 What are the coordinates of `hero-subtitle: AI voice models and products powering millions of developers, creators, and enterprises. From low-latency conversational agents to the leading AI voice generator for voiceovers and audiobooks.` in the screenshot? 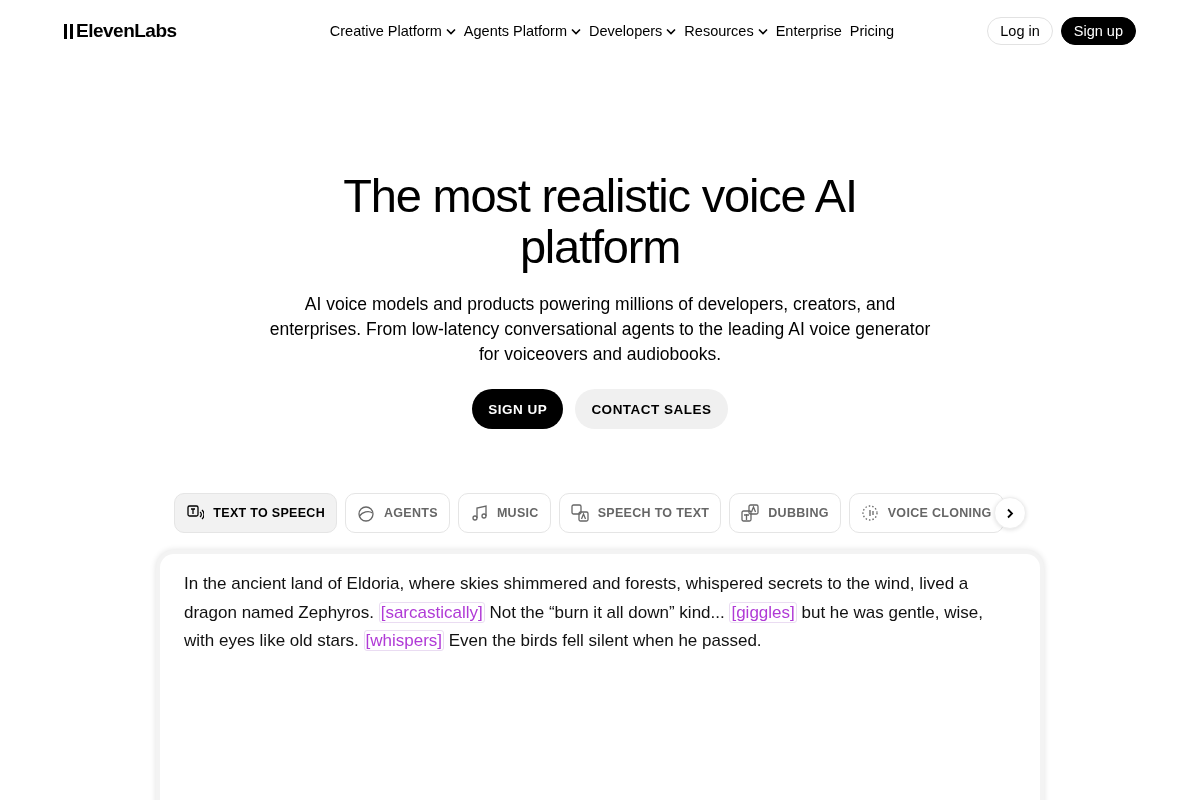 It's located at (600, 329).